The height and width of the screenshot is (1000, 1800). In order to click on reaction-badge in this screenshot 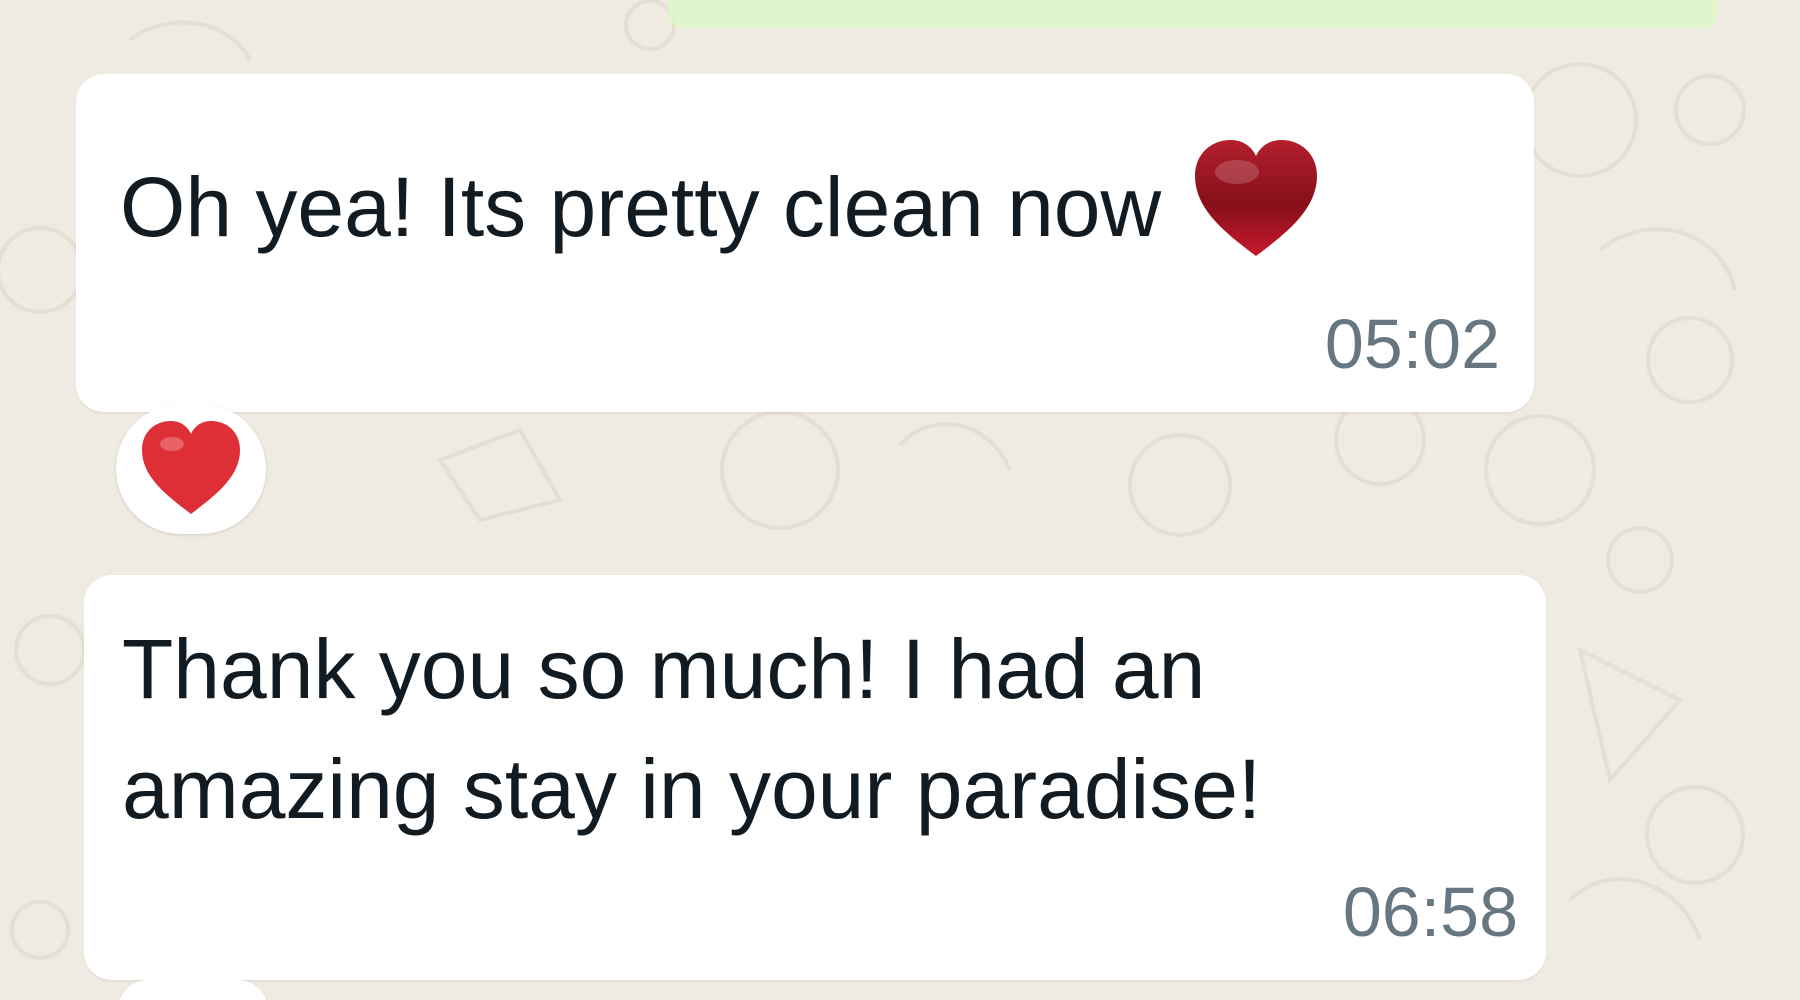, I will do `click(191, 469)`.